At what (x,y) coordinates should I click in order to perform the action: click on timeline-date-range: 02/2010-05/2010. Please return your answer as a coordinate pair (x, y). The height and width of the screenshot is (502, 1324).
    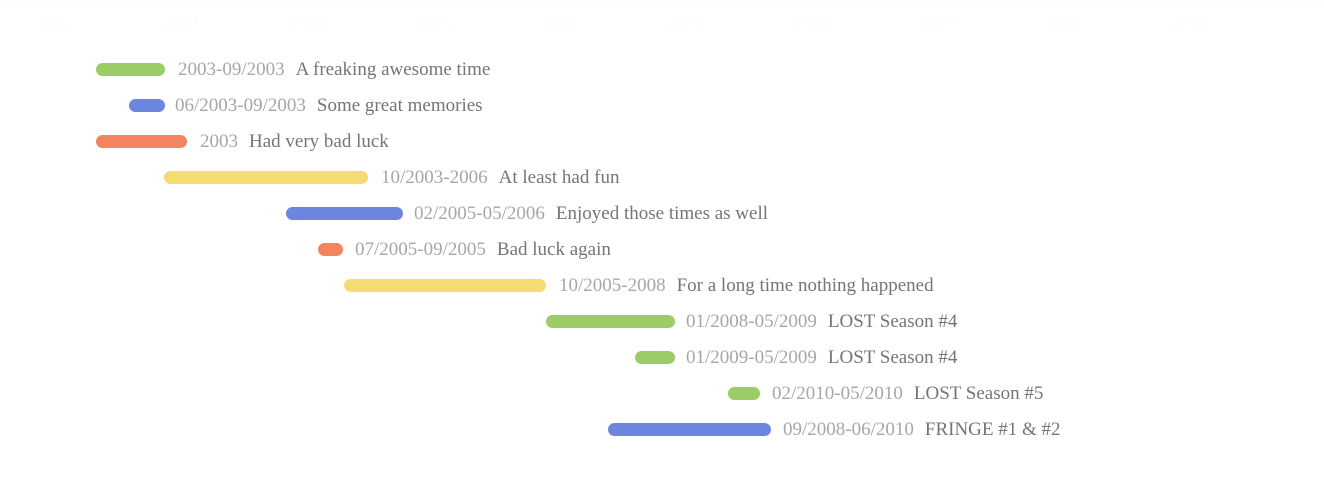
    Looking at the image, I should click on (837, 393).